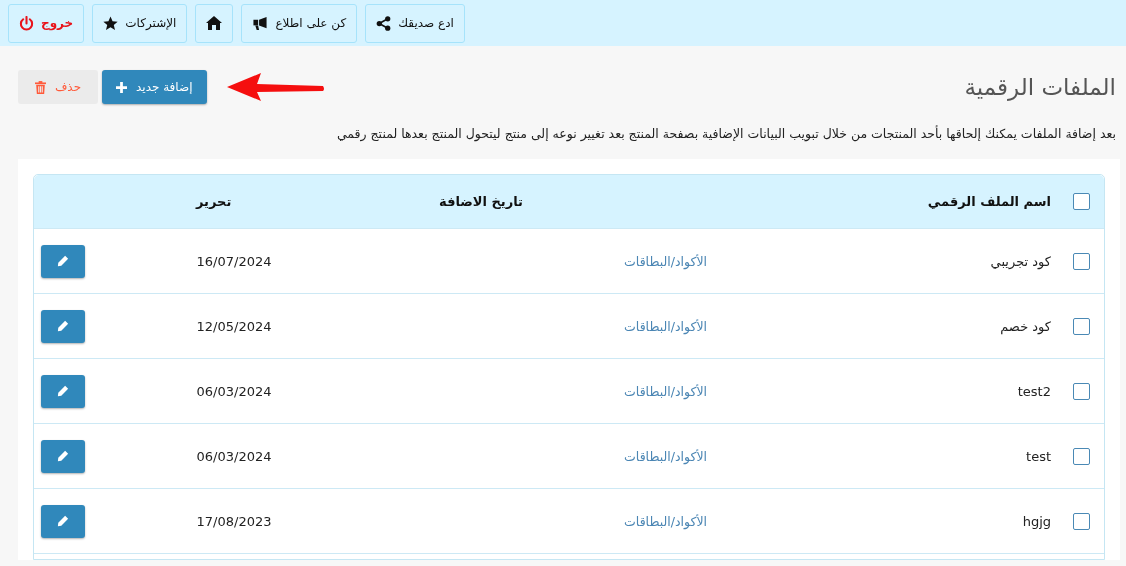 Image resolution: width=1126 pixels, height=566 pixels. Describe the element at coordinates (299, 23) in the screenshot. I see `news-button: كن على اطلاع` at that location.